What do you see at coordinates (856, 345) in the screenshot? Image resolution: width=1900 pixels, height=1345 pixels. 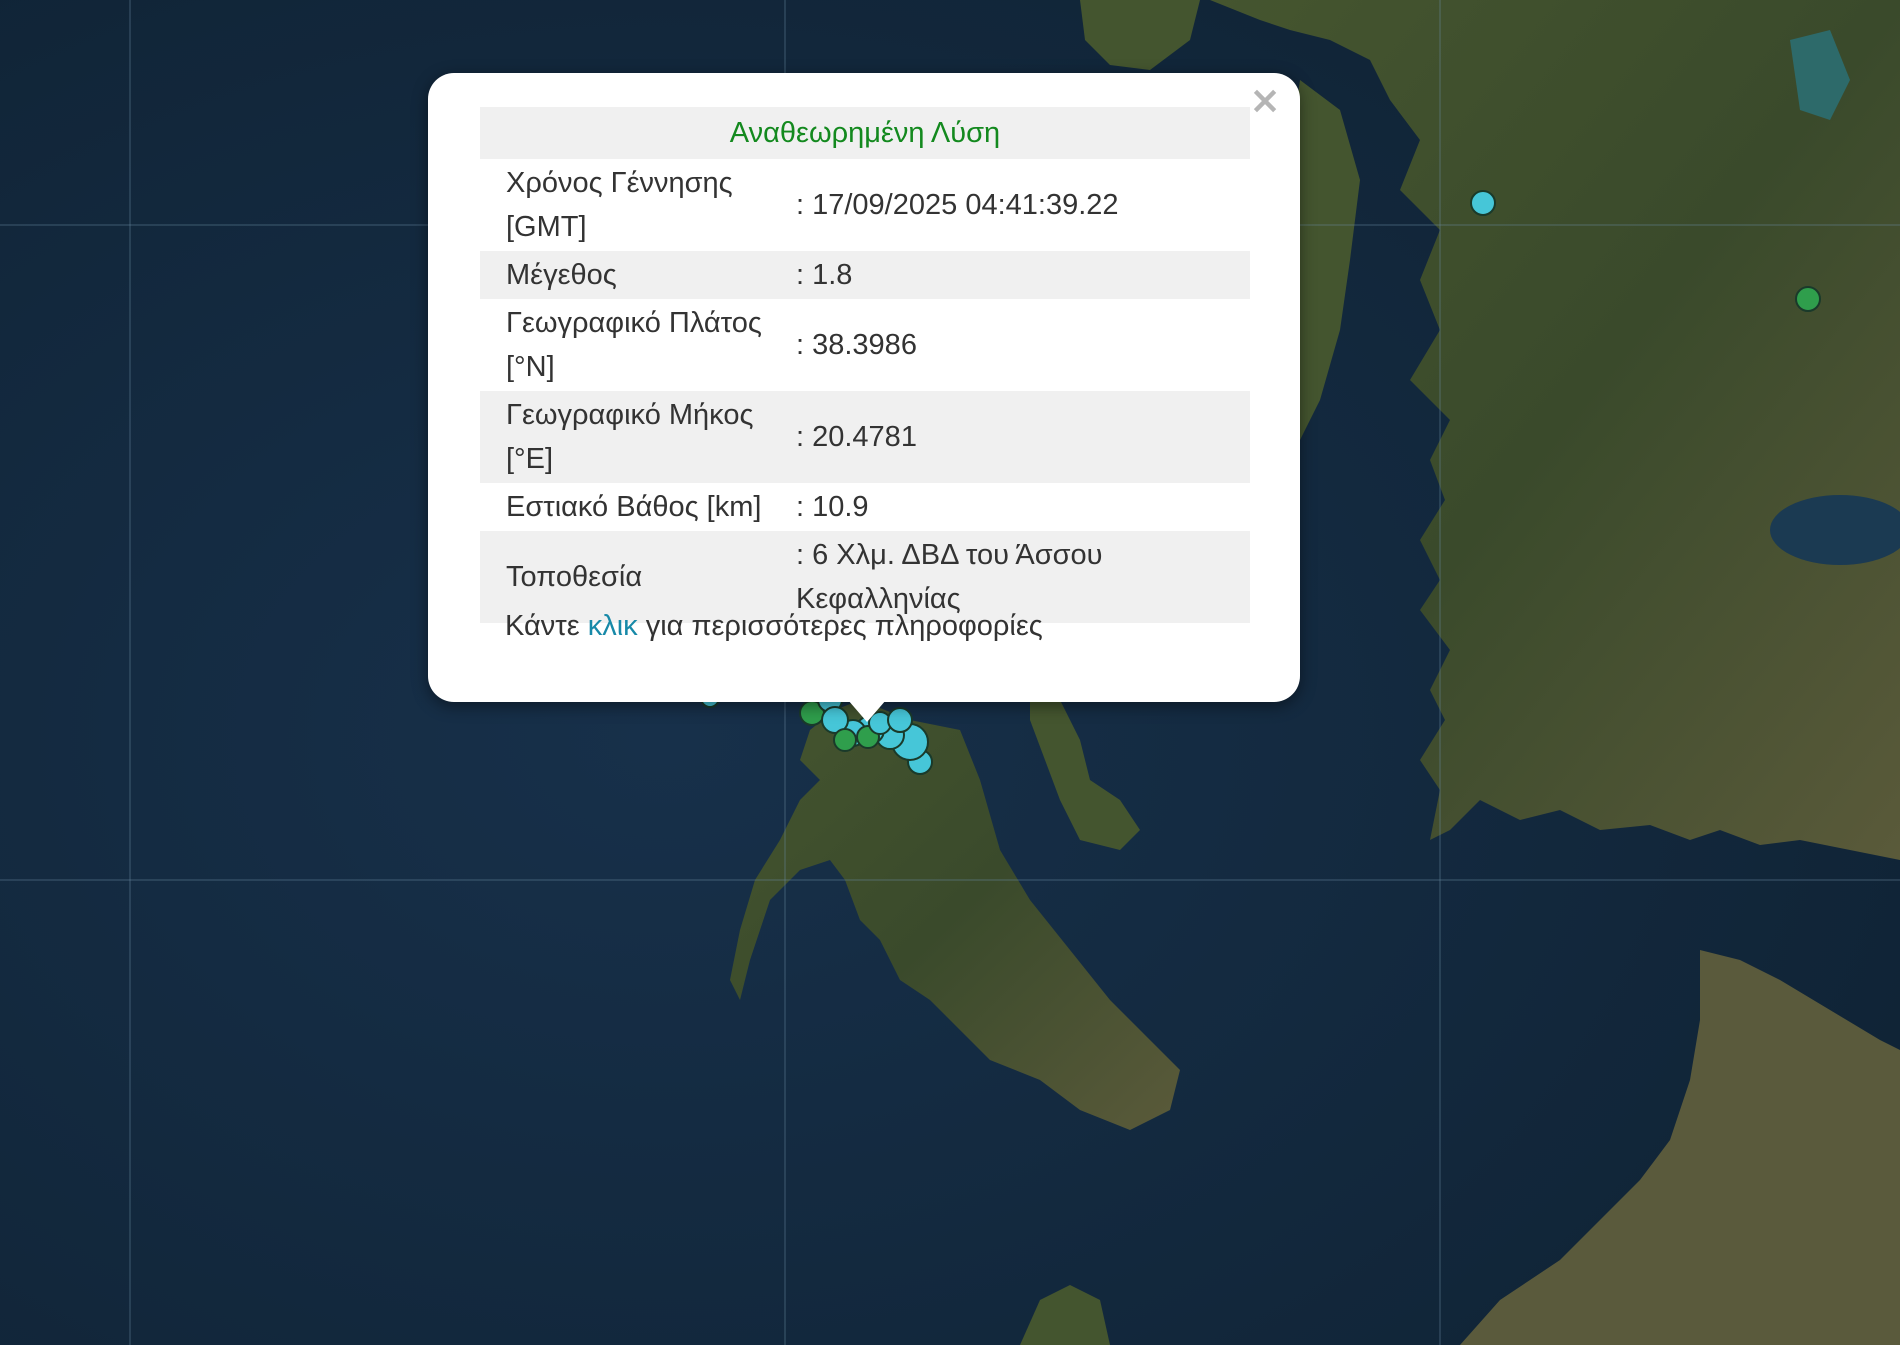 I see `latitude-value: : 38.3986` at bounding box center [856, 345].